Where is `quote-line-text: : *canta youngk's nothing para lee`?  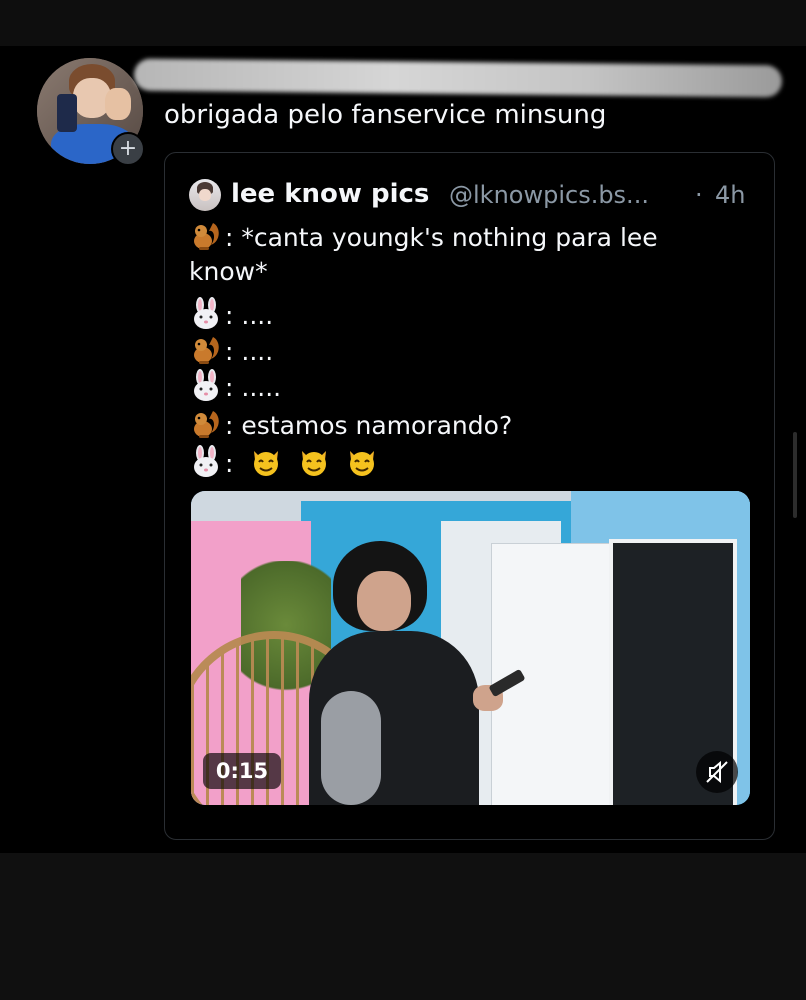
quote-line-text: : *canta youngk's nothing para lee is located at coordinates (441, 237).